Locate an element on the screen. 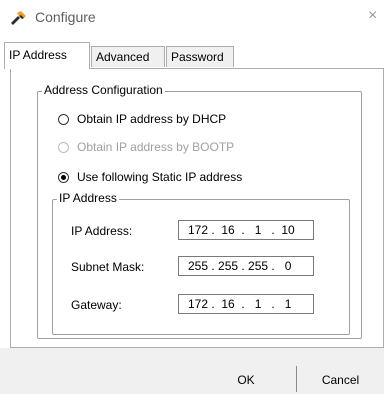  address-configuration-legend: Address Configuration is located at coordinates (103, 90).